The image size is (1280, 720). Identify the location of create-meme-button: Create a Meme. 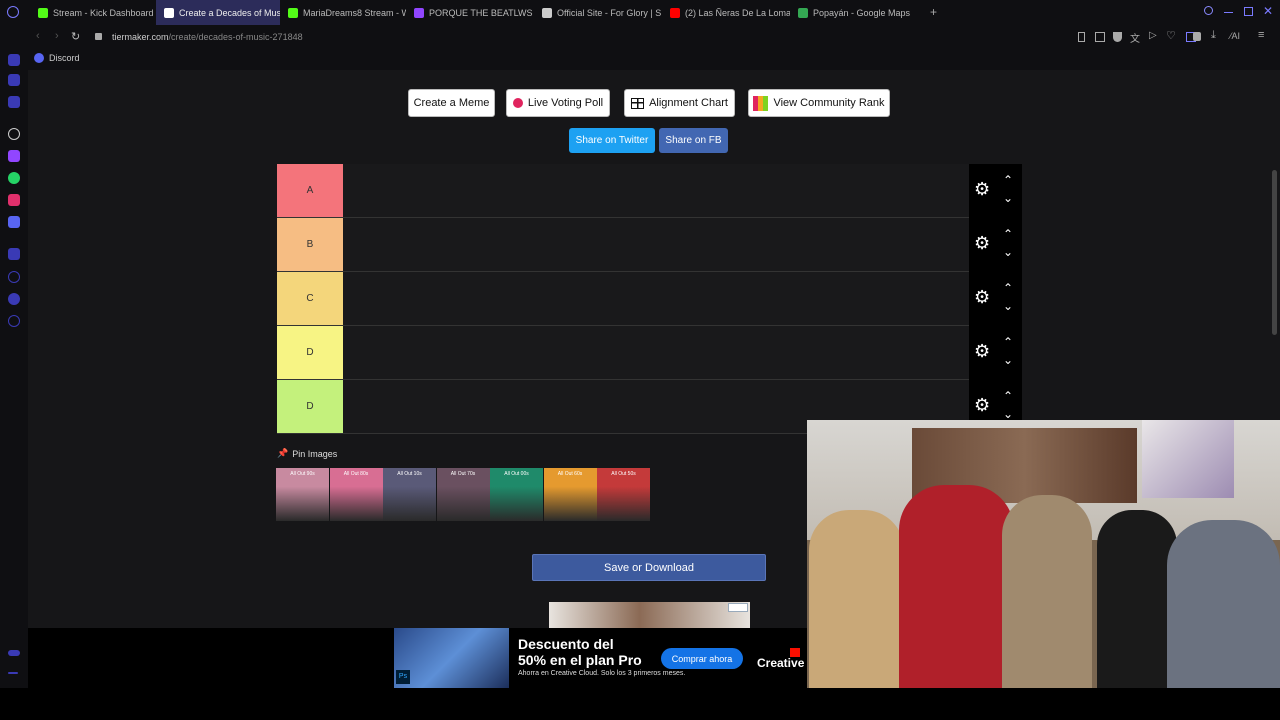
(451, 103).